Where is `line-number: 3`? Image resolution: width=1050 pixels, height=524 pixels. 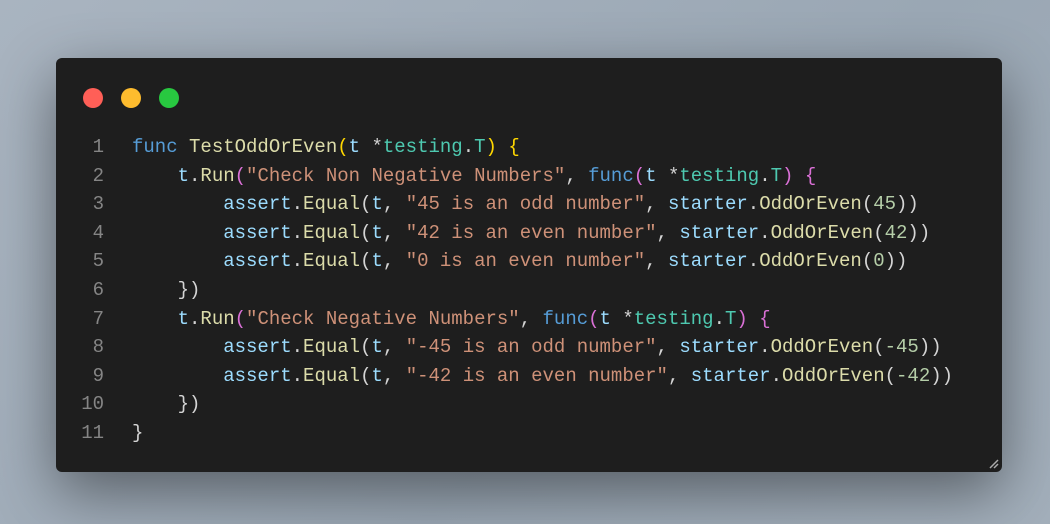 line-number: 3 is located at coordinates (98, 204).